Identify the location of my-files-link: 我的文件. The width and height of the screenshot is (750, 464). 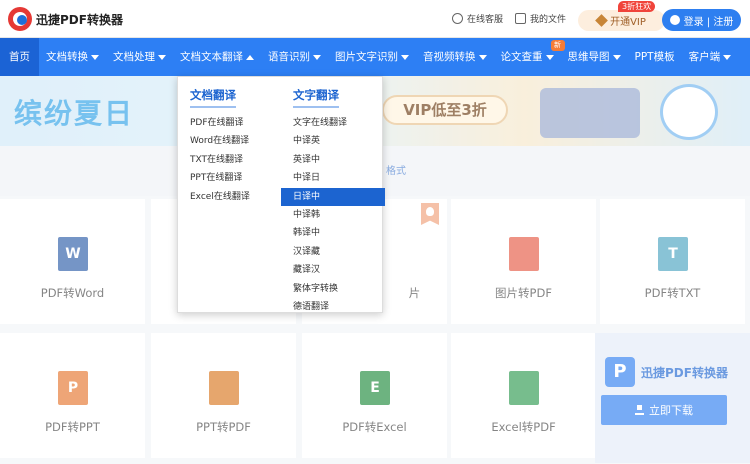
(540, 18).